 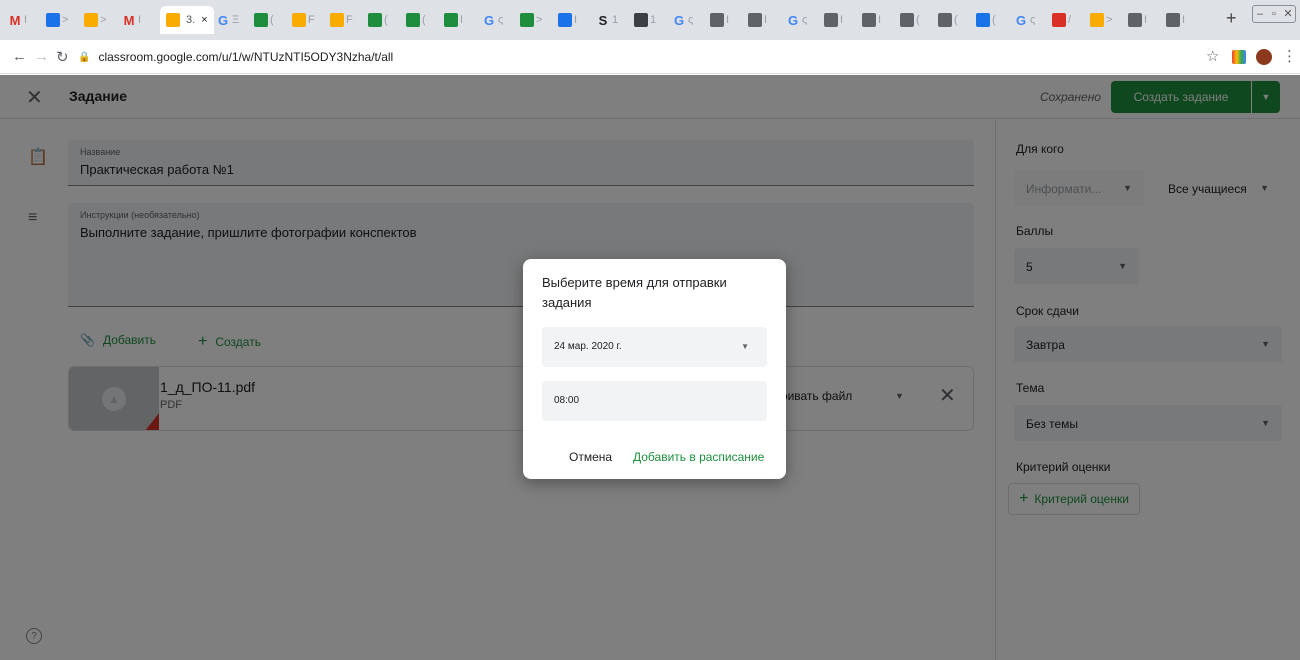 What do you see at coordinates (1260, 14) in the screenshot?
I see `minimize-icon: –` at bounding box center [1260, 14].